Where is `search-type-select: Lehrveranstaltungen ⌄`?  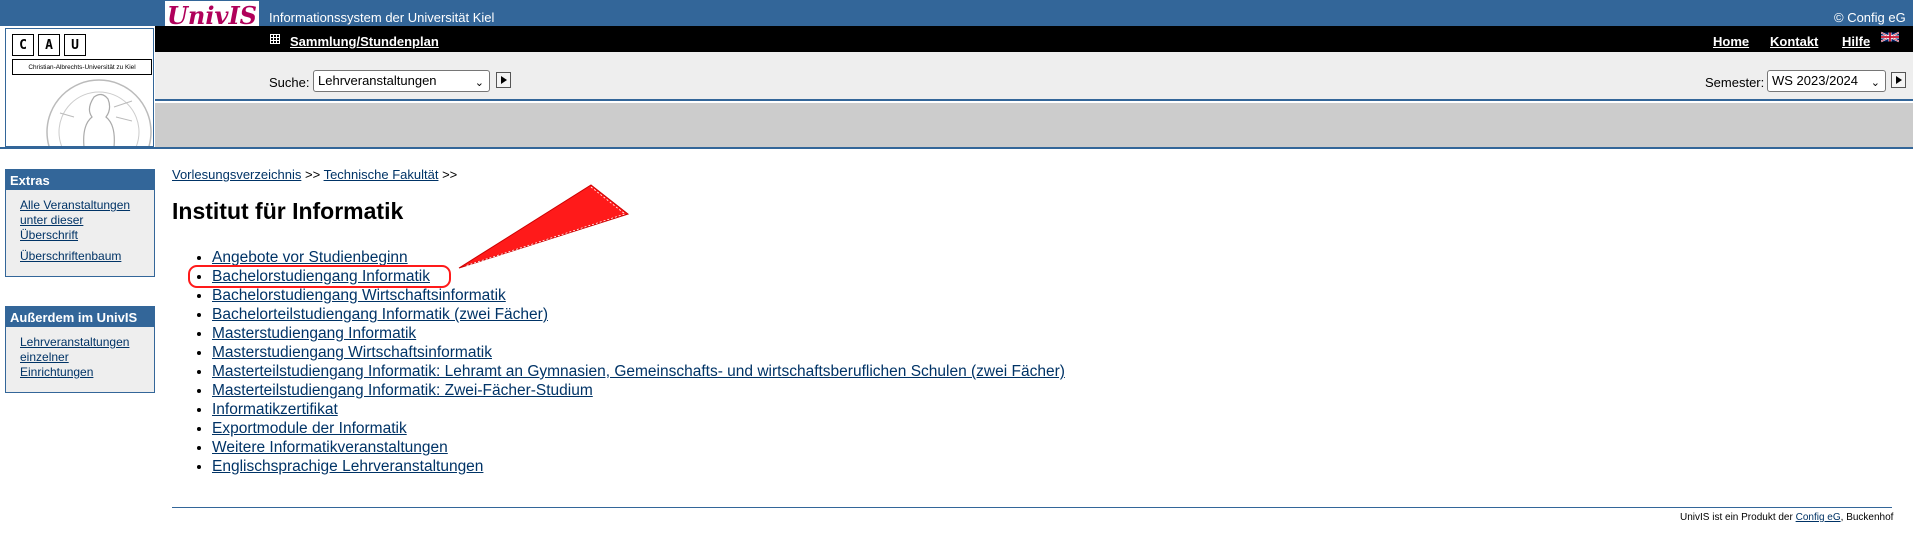
search-type-select: Lehrveranstaltungen ⌄ is located at coordinates (401, 81).